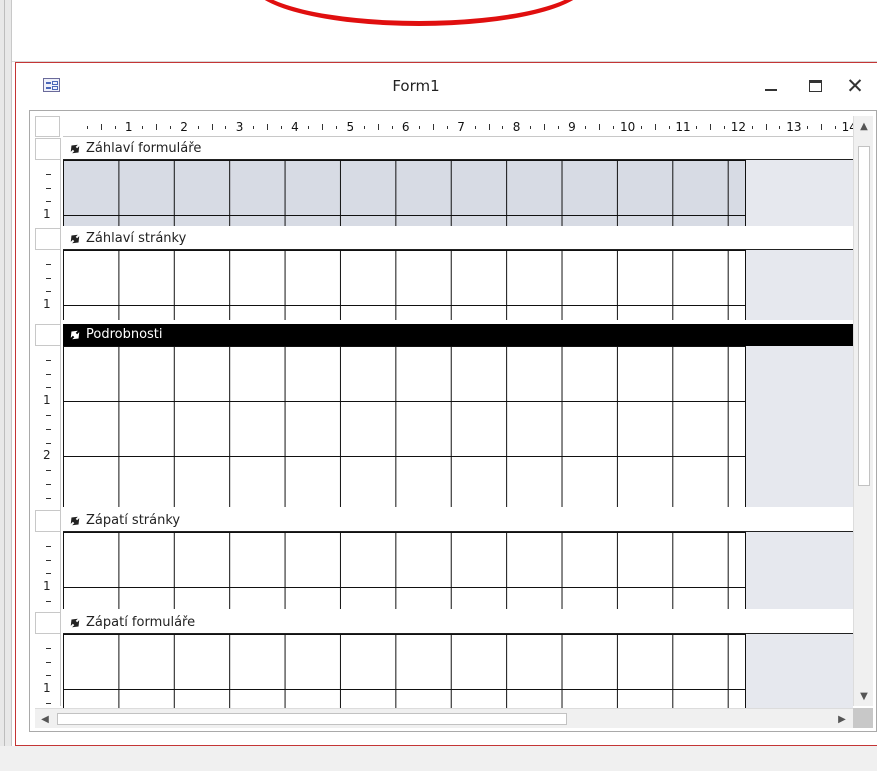 Image resolution: width=877 pixels, height=771 pixels. I want to click on form-selector, so click(47, 126).